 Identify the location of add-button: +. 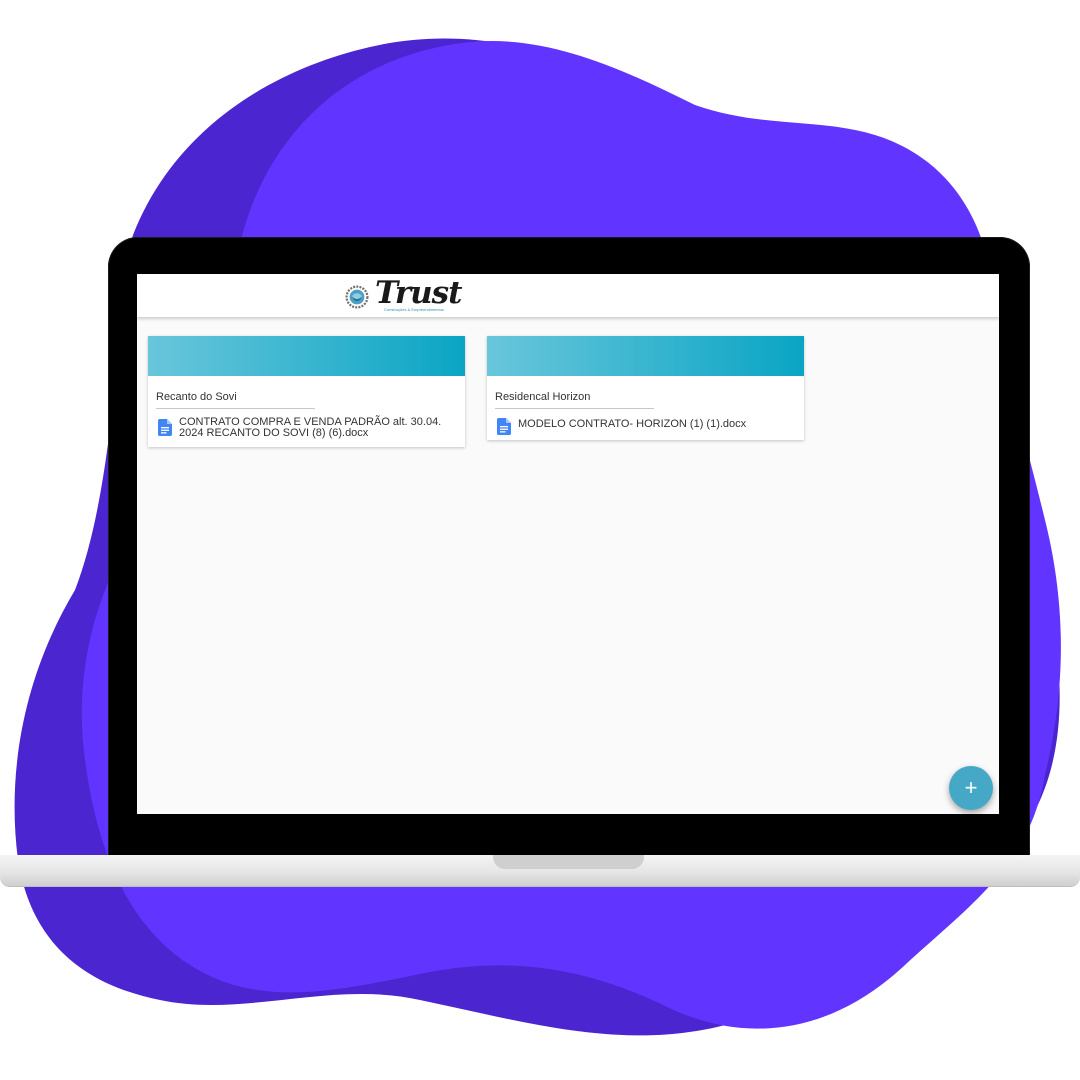
(971, 788).